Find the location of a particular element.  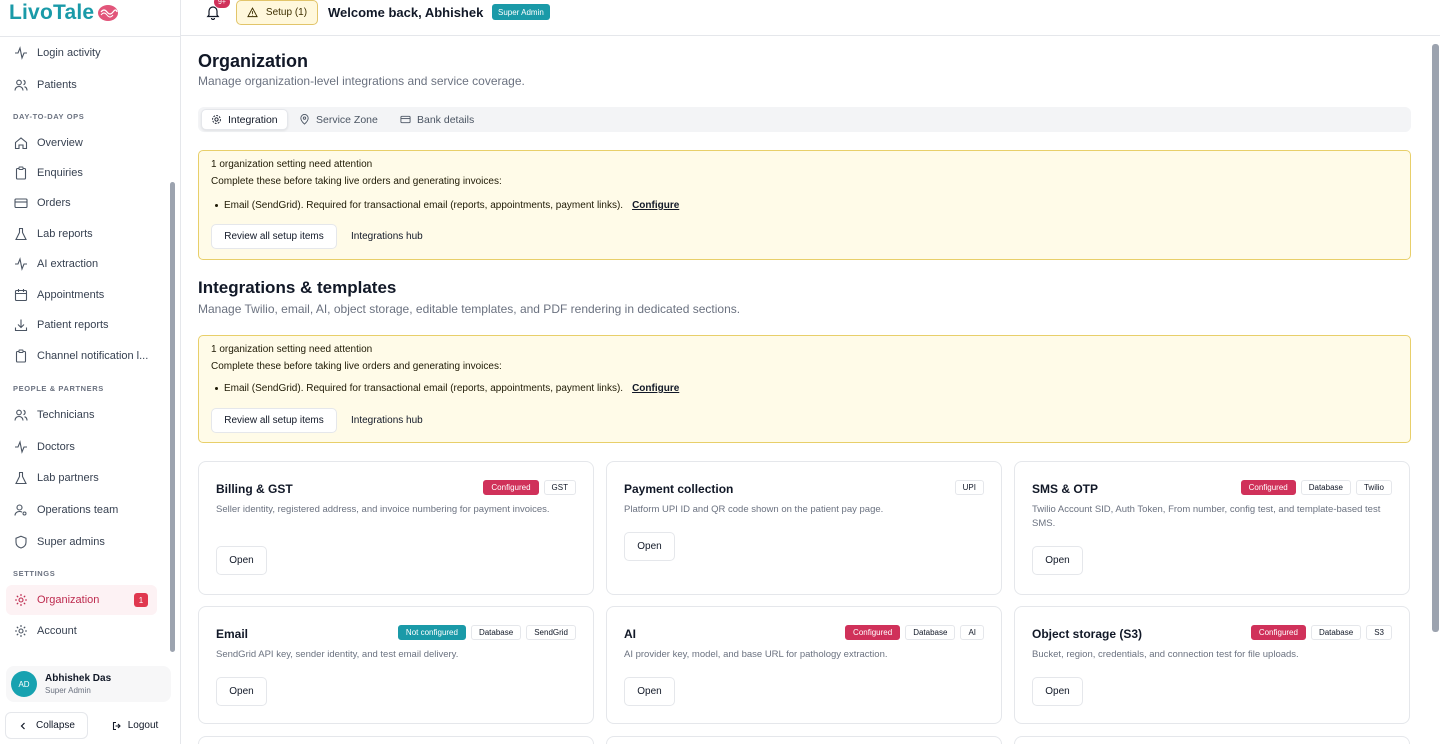

tab-label: Bank details is located at coordinates (446, 119).